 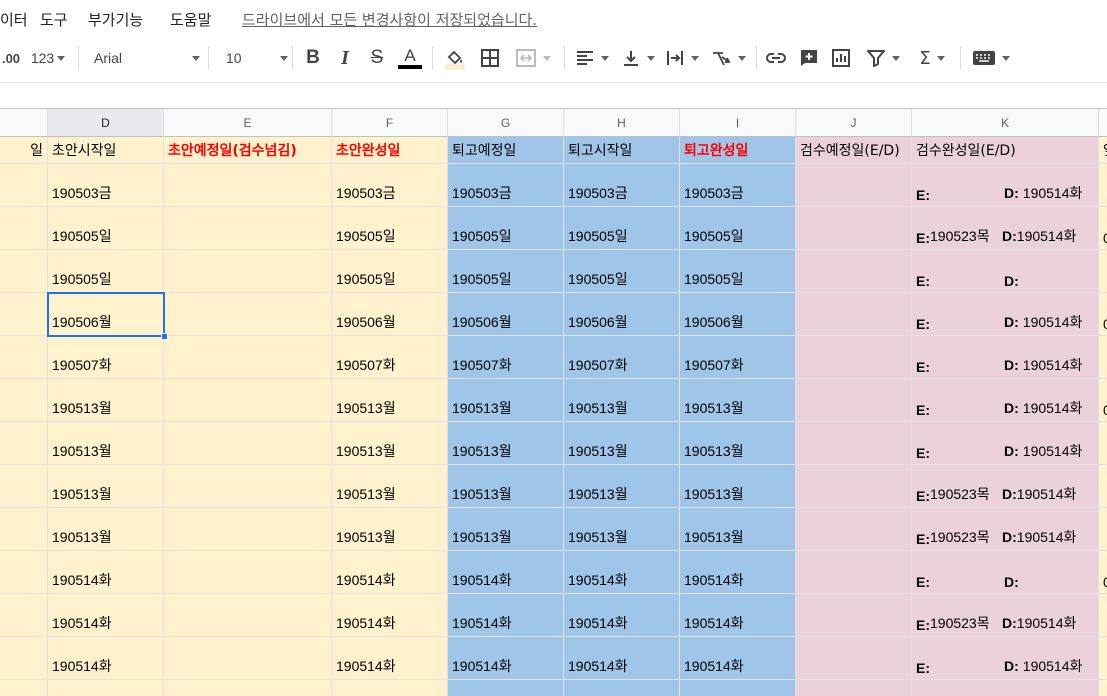 What do you see at coordinates (991, 58) in the screenshot?
I see `input-tools-button` at bounding box center [991, 58].